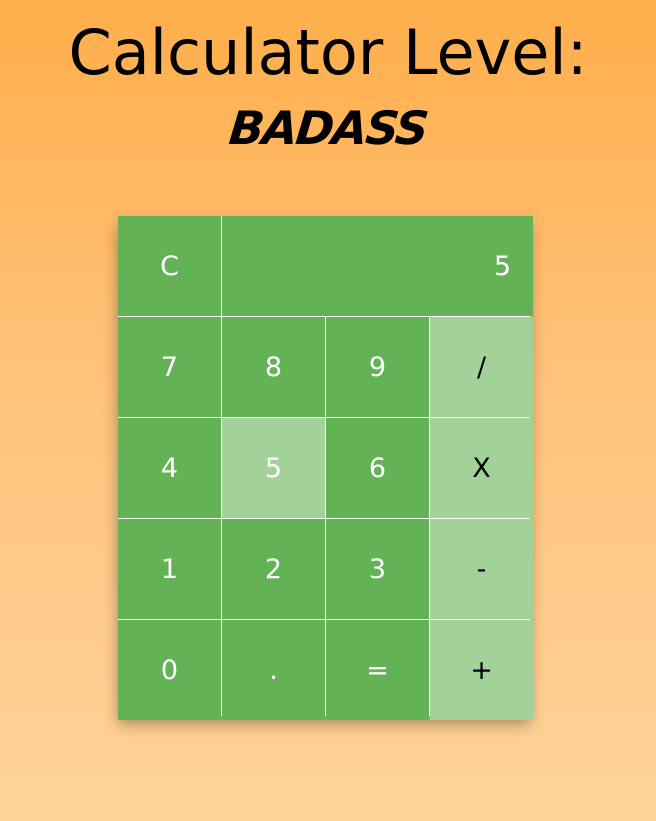  Describe the element at coordinates (377, 670) in the screenshot. I see `equals-button: =` at that location.